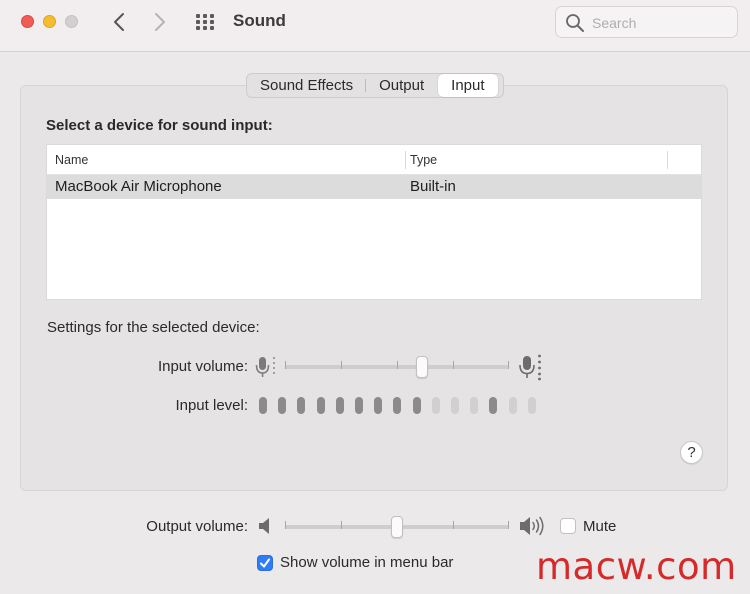 This screenshot has height=594, width=750. I want to click on search-input, so click(660, 23).